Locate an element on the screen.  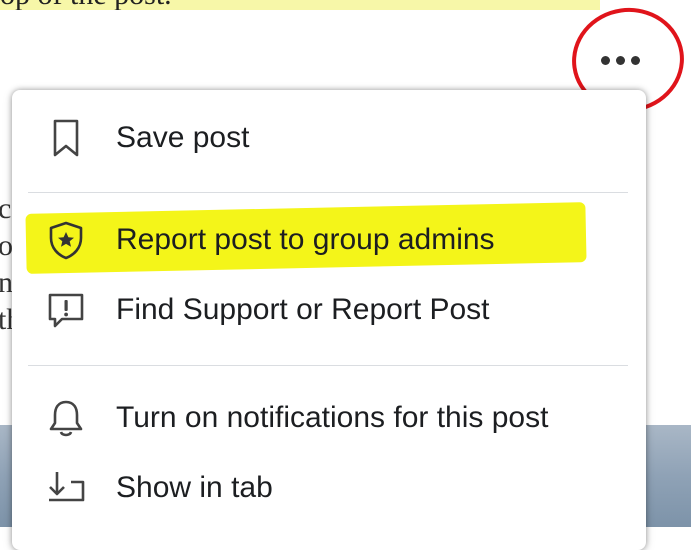
bell-icon is located at coordinates (66, 418).